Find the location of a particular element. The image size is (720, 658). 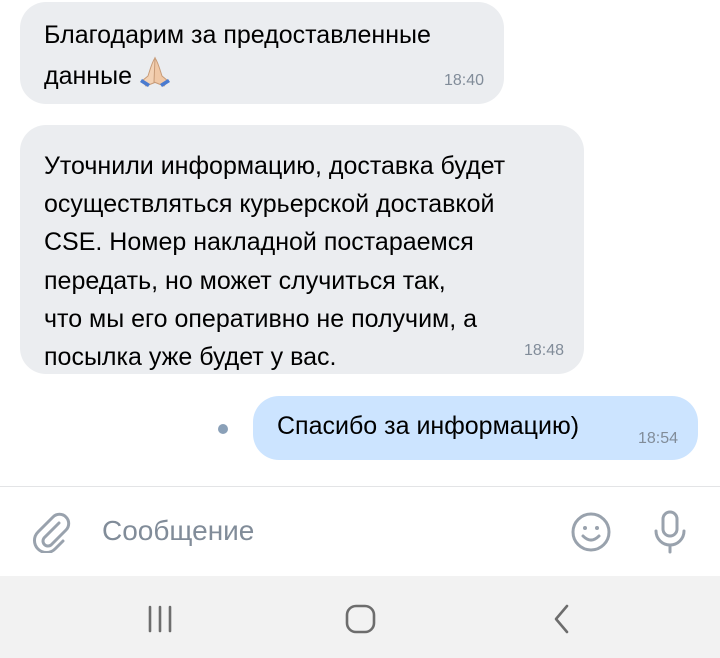

emoji-icon is located at coordinates (591, 534).